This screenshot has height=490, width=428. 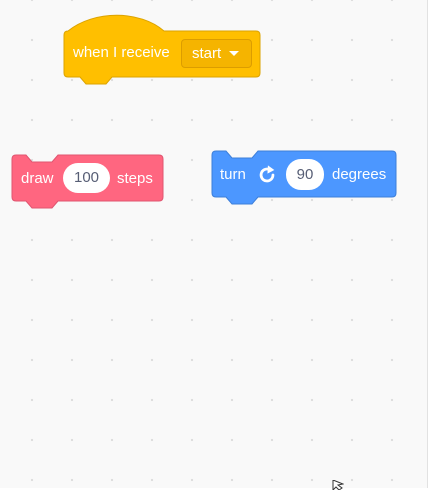 What do you see at coordinates (37, 178) in the screenshot?
I see `draw-label: draw` at bounding box center [37, 178].